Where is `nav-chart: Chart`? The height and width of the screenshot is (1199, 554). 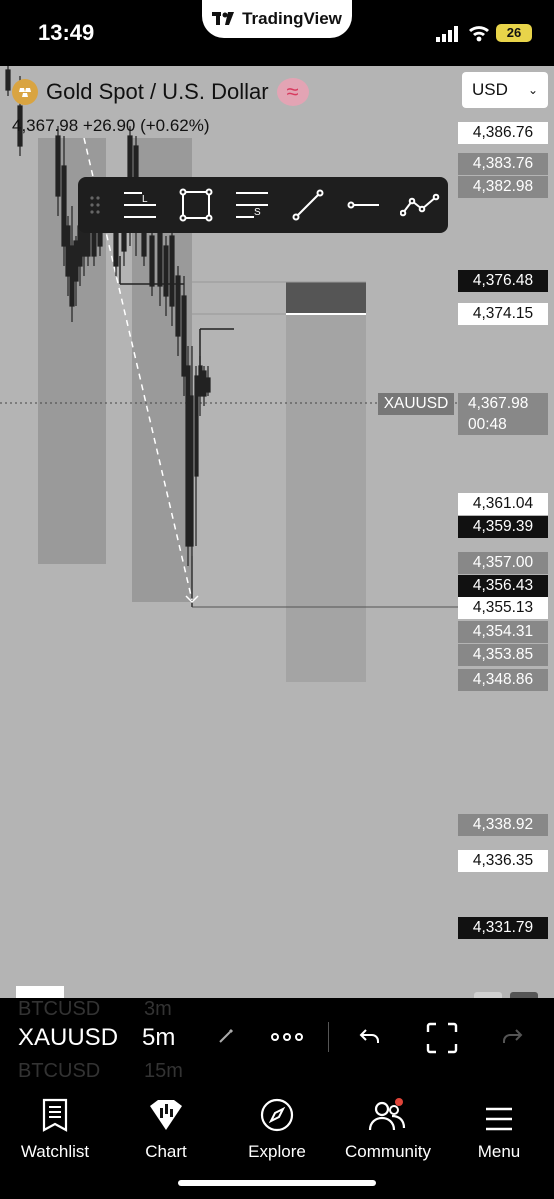 nav-chart: Chart is located at coordinates (166, 1123).